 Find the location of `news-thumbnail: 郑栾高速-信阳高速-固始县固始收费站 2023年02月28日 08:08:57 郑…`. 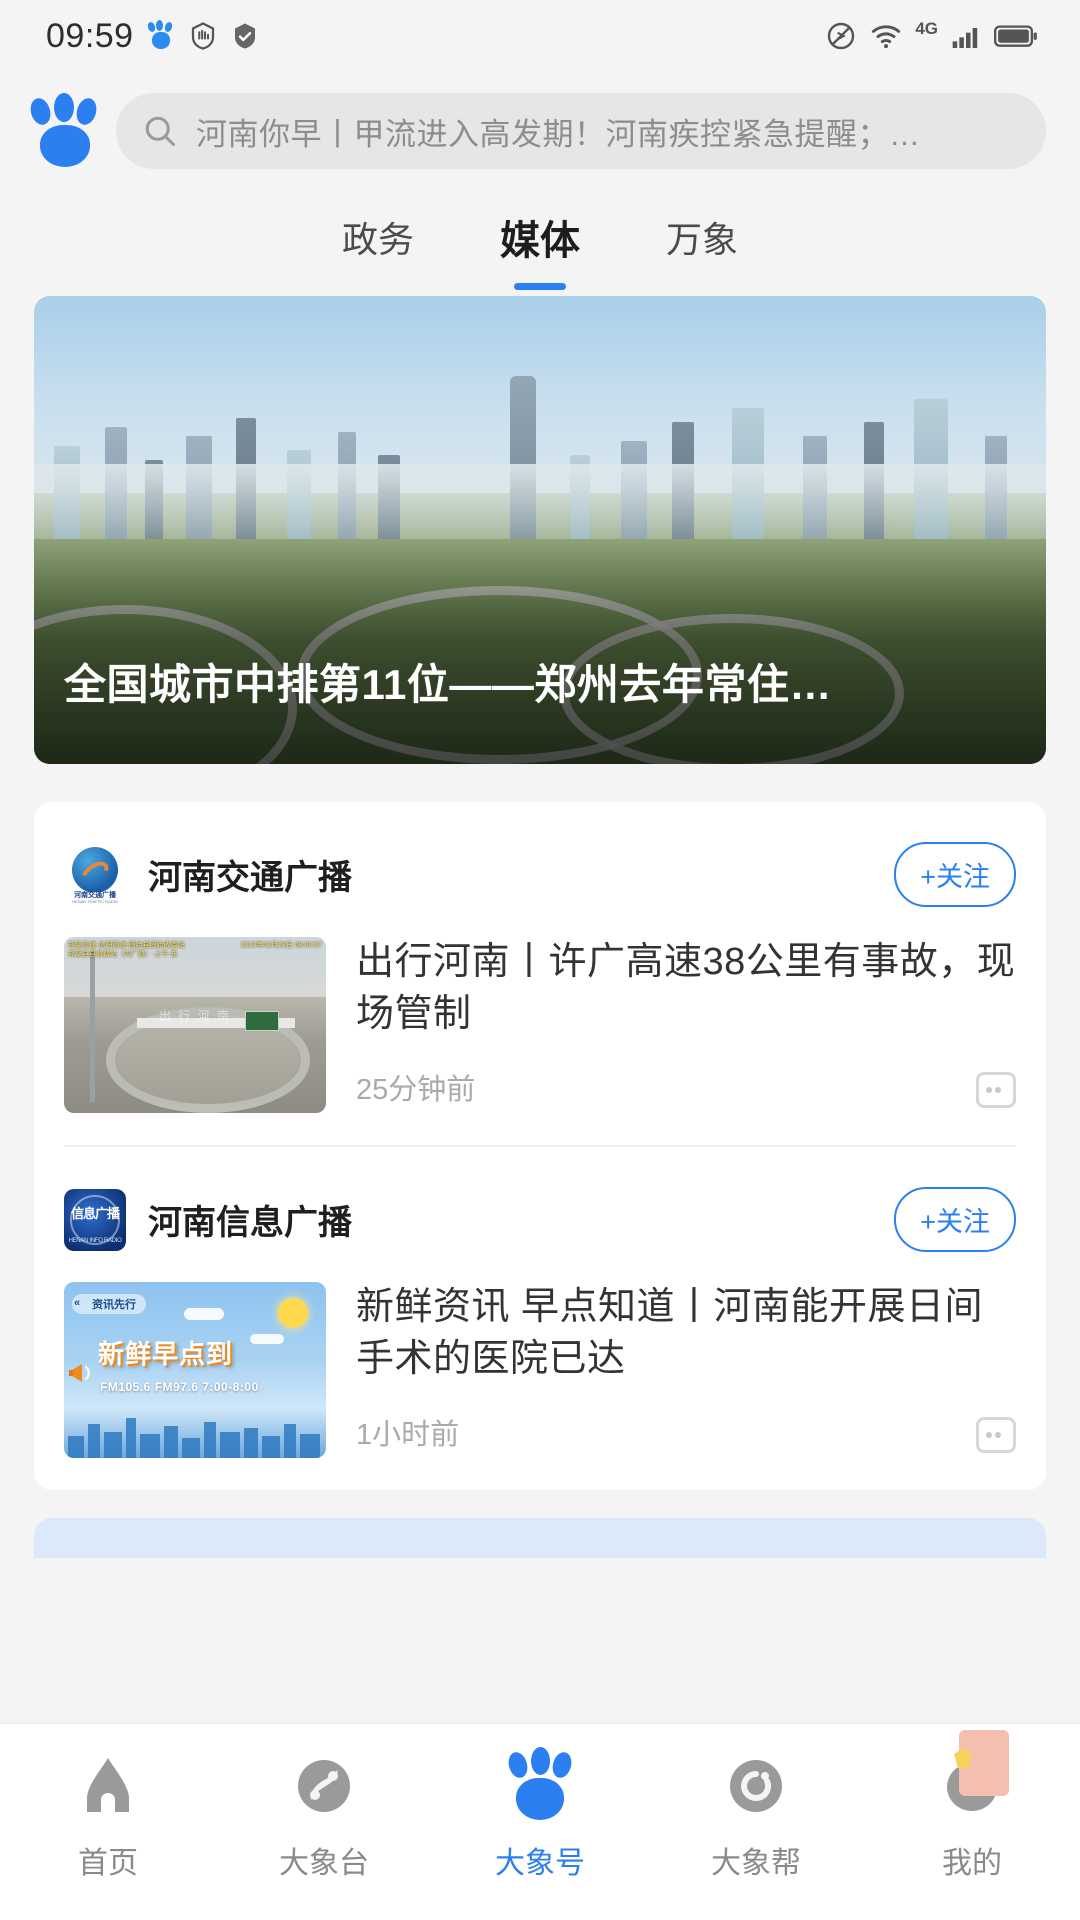

news-thumbnail: 郑栾高速-信阳高速-固始县固始收费站 2023年02月28日 08:08:57 郑… is located at coordinates (195, 1025).